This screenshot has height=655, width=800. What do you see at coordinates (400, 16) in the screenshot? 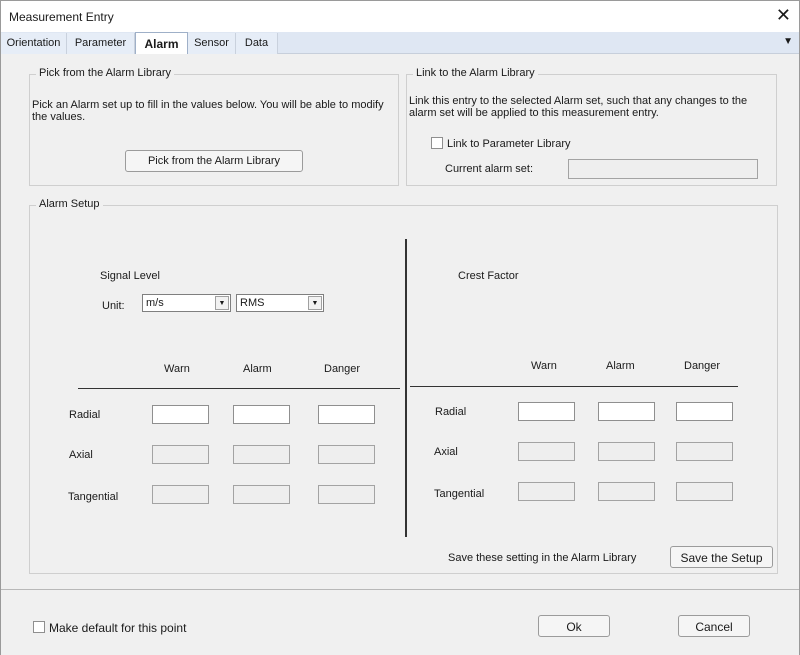
I see `title-bar: Measurement Entry ✕` at bounding box center [400, 16].